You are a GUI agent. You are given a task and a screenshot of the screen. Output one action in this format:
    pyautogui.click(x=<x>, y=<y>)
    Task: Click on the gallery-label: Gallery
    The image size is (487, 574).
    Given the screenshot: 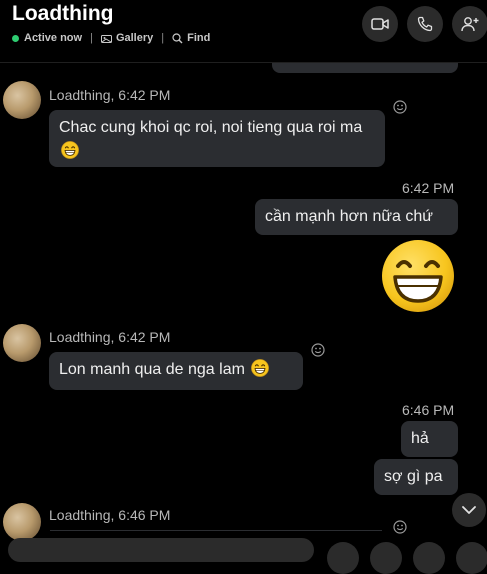 What is the action you would take?
    pyautogui.click(x=134, y=38)
    